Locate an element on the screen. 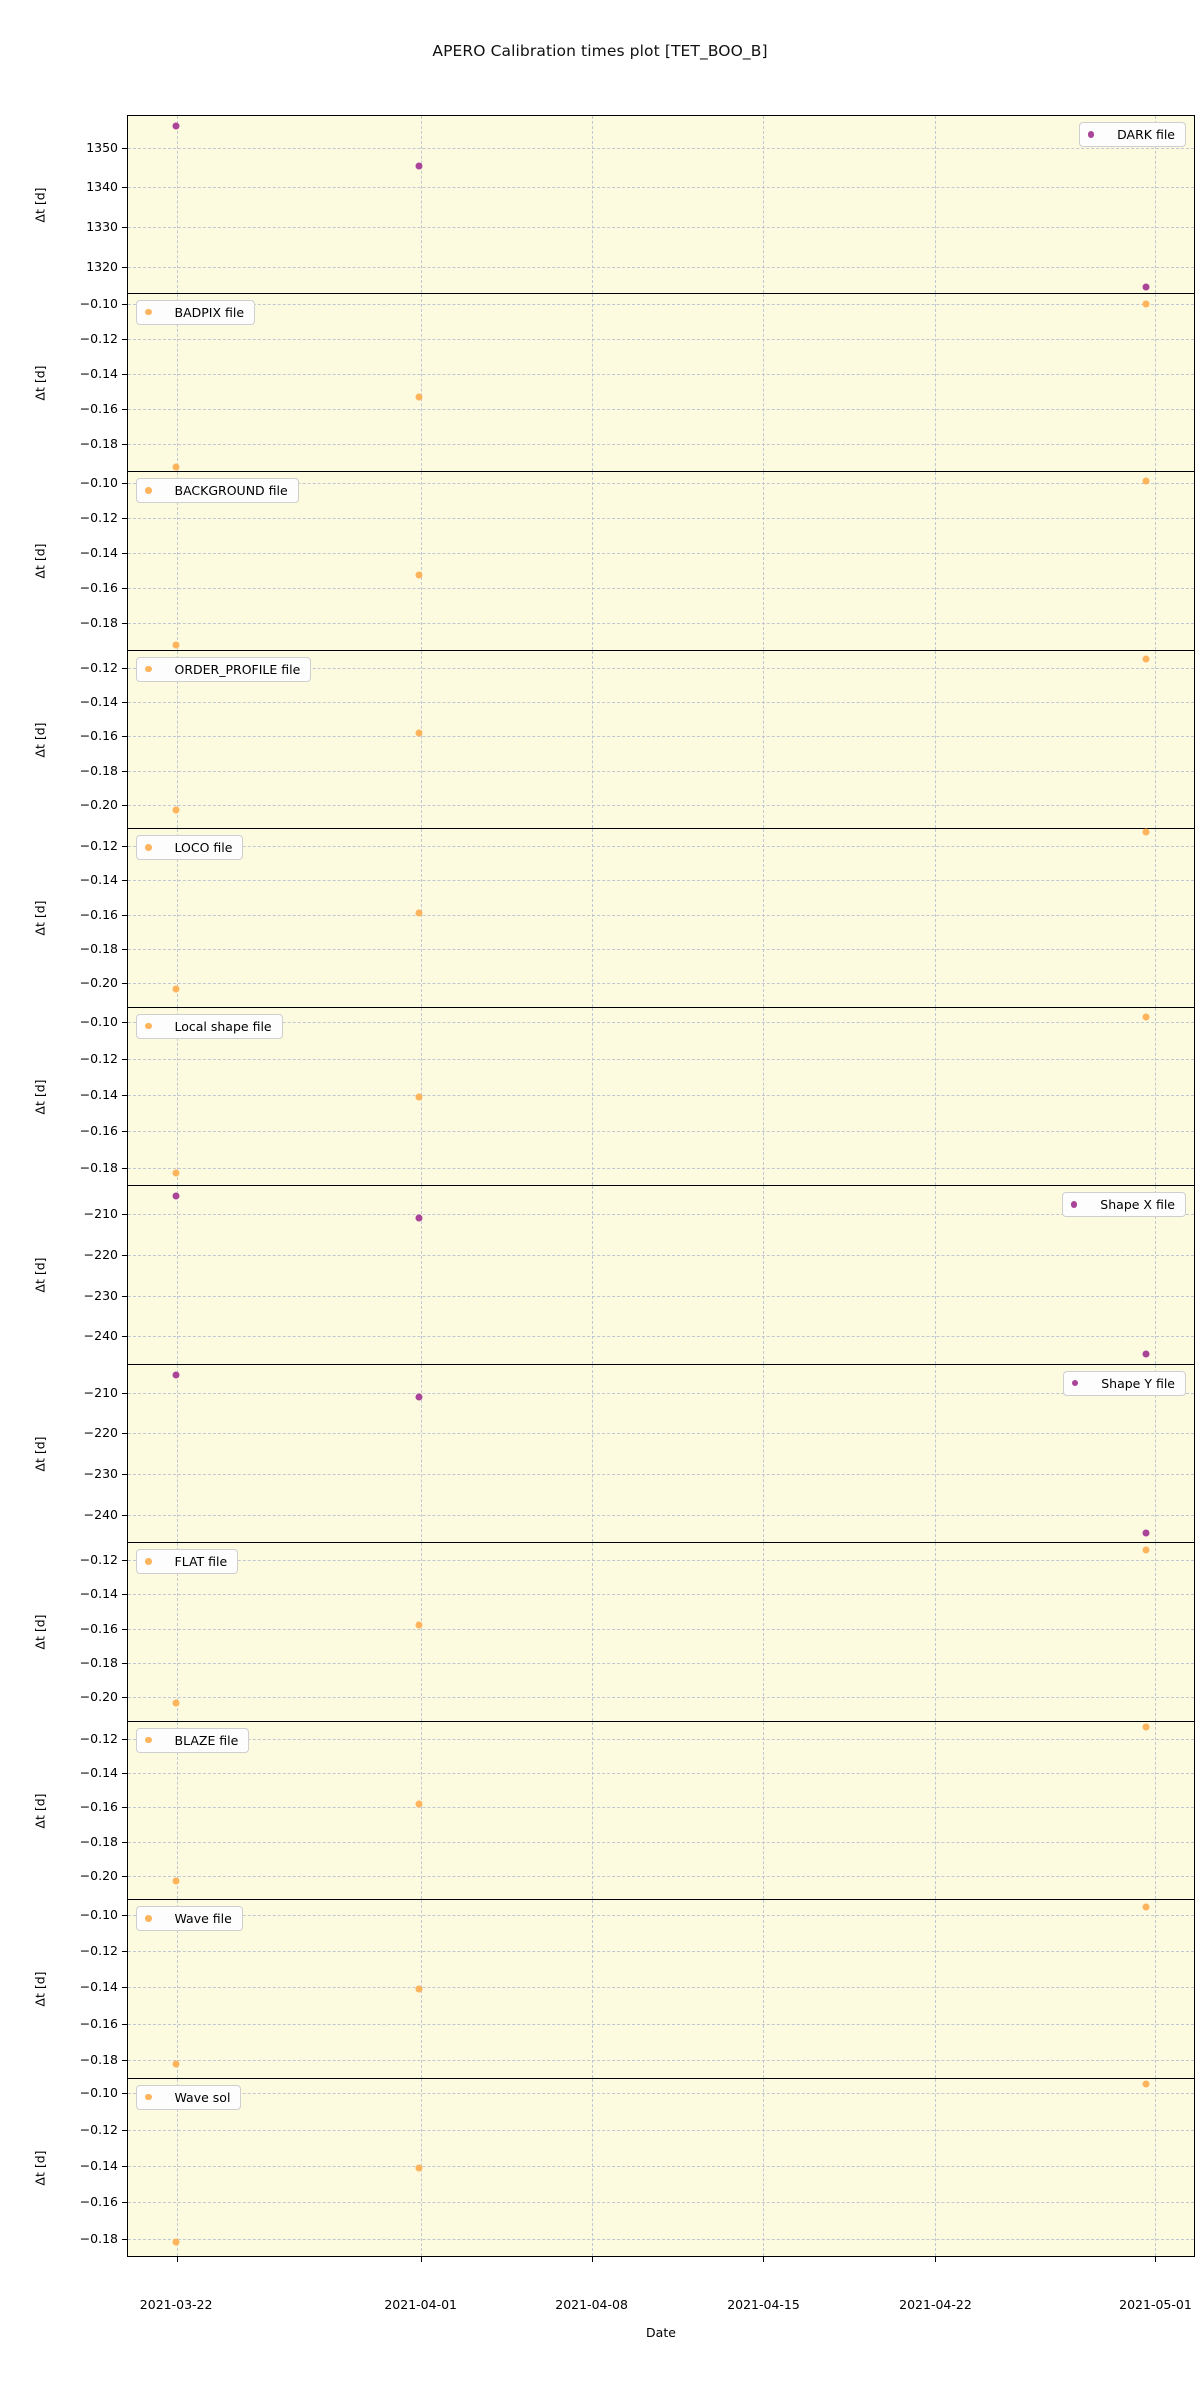 The width and height of the screenshot is (1200, 2400). legend-local-shape-file: Local shape file is located at coordinates (209, 1026).